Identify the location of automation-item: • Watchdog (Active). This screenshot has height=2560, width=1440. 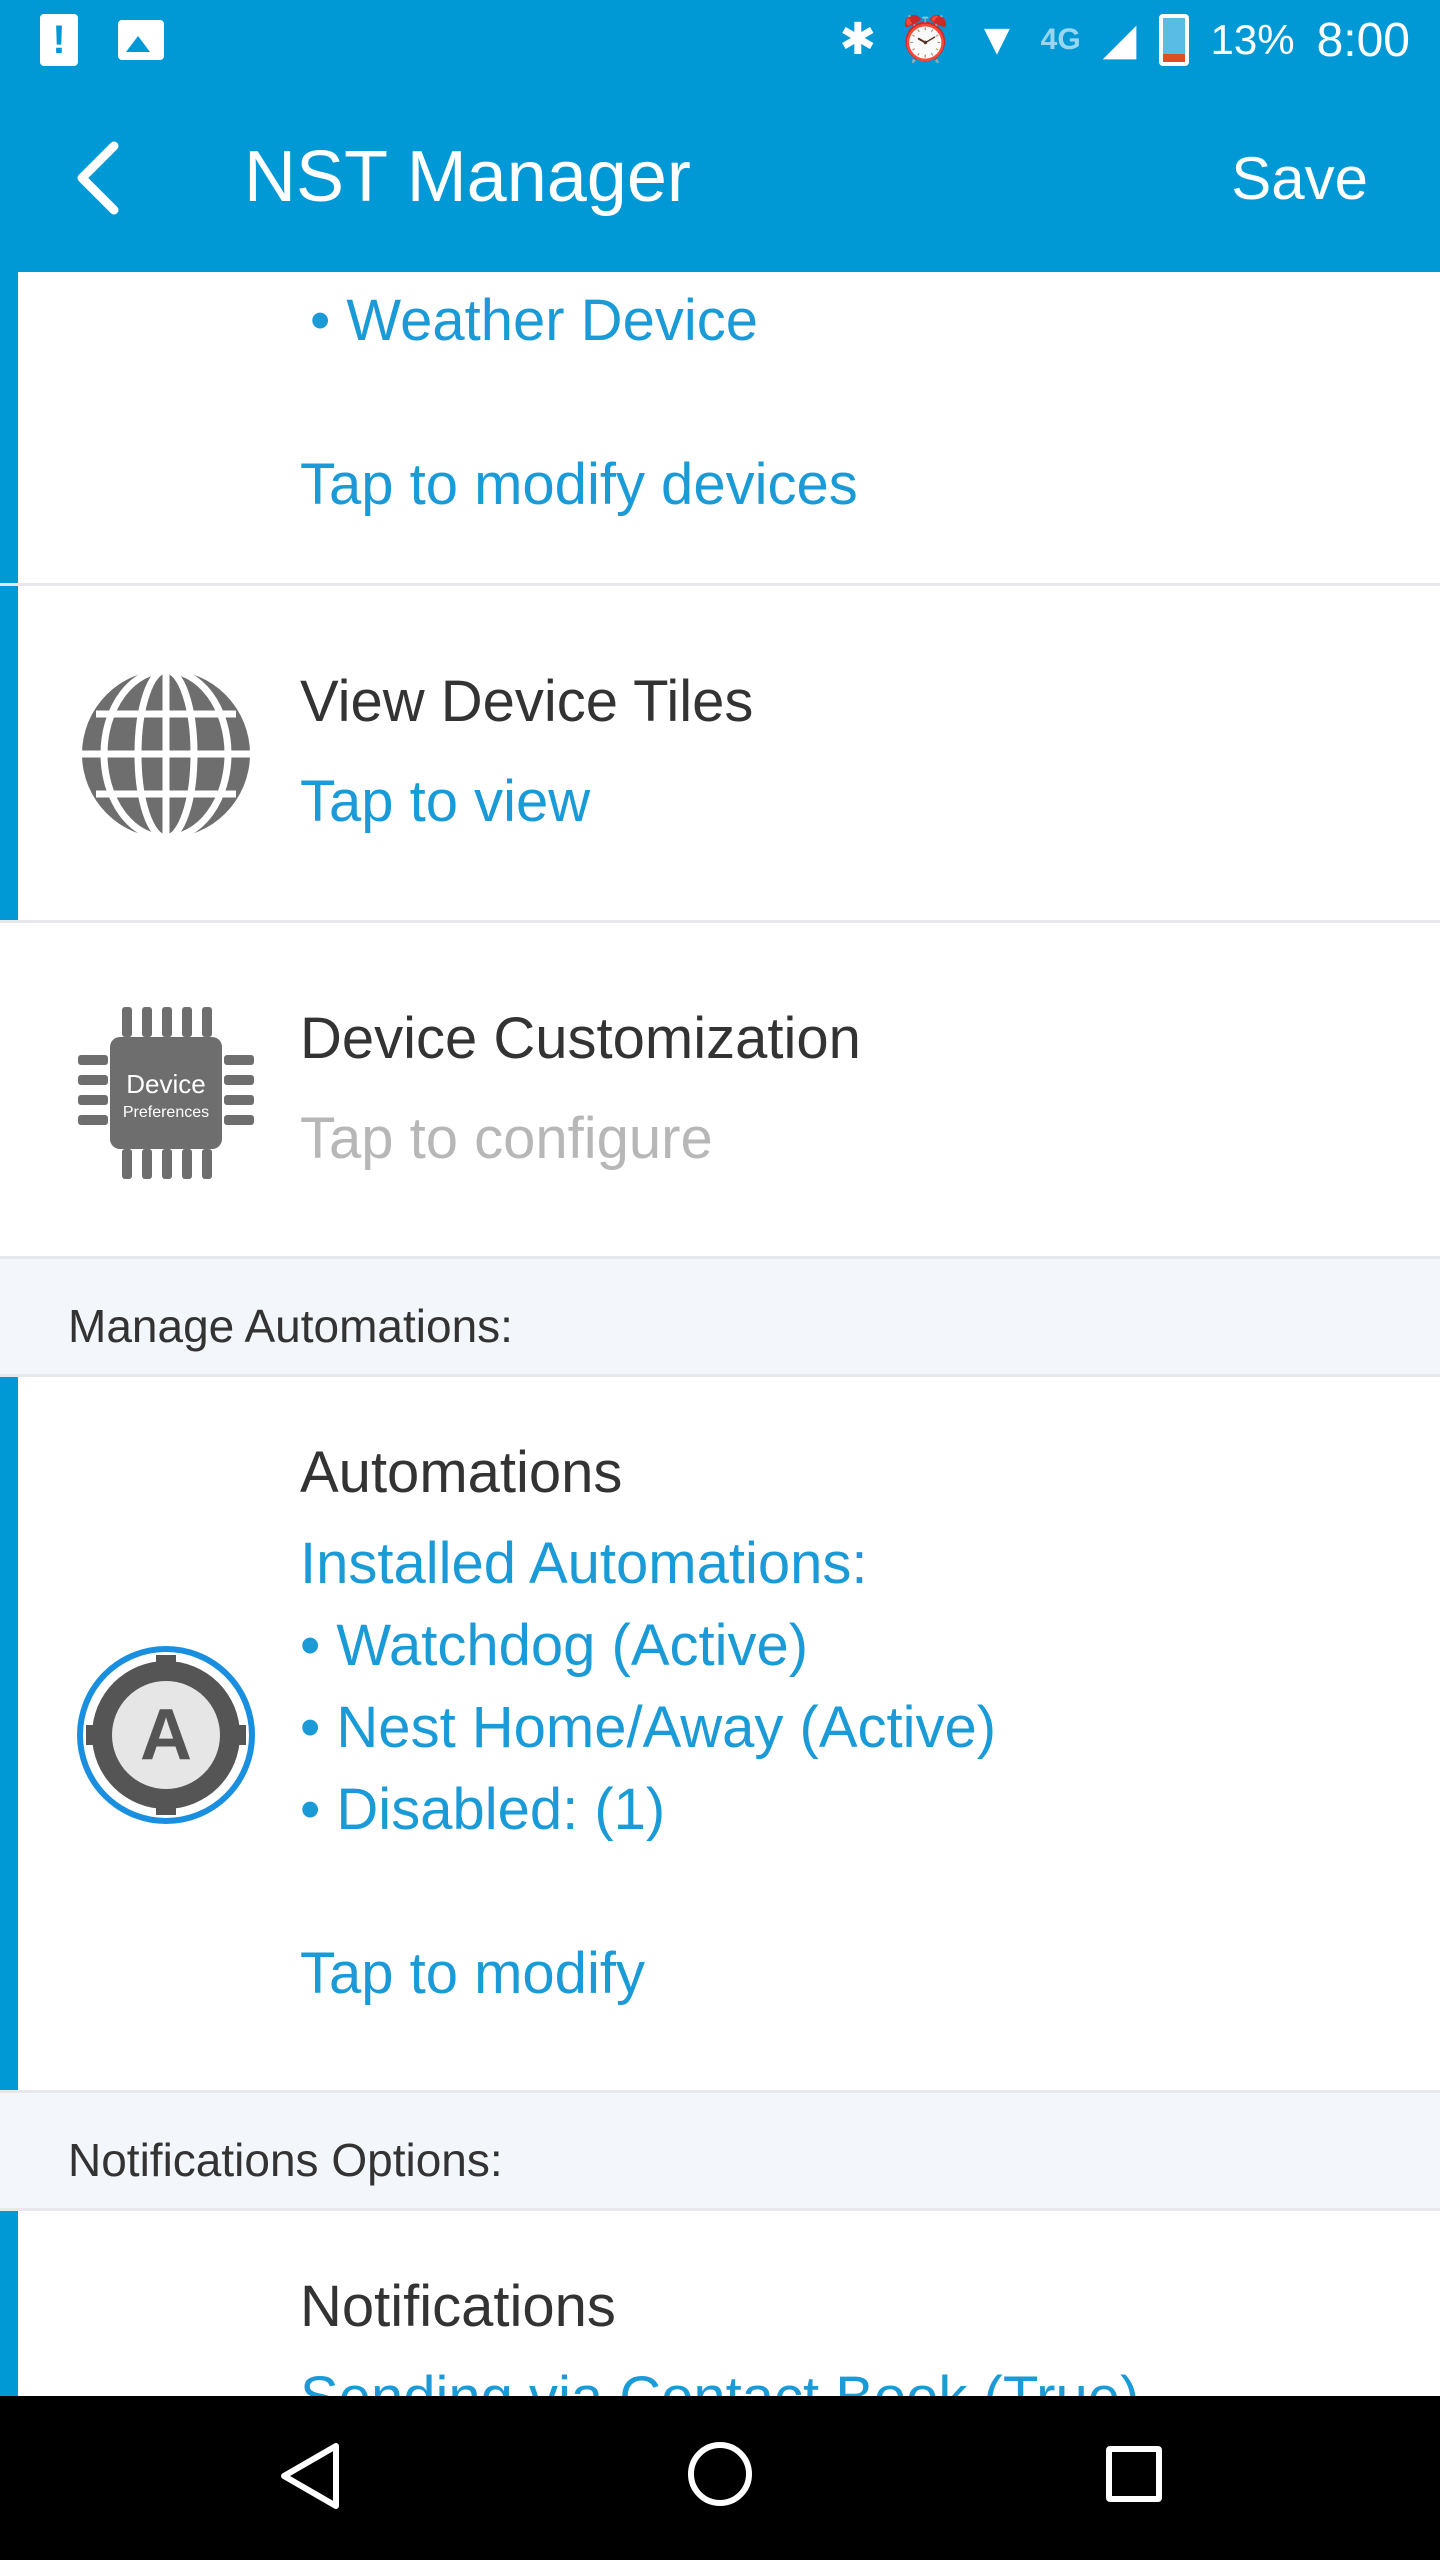
(554, 1645).